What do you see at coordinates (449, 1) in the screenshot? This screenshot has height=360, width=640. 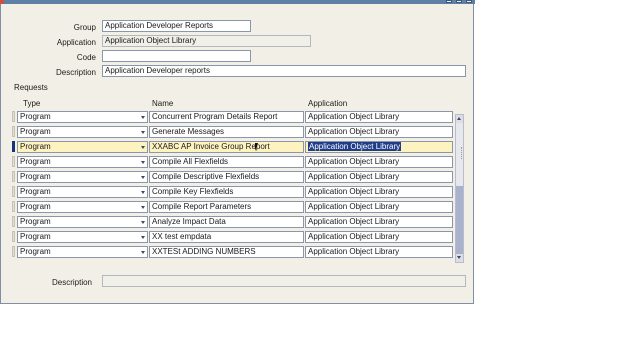 I see `minimize-button` at bounding box center [449, 1].